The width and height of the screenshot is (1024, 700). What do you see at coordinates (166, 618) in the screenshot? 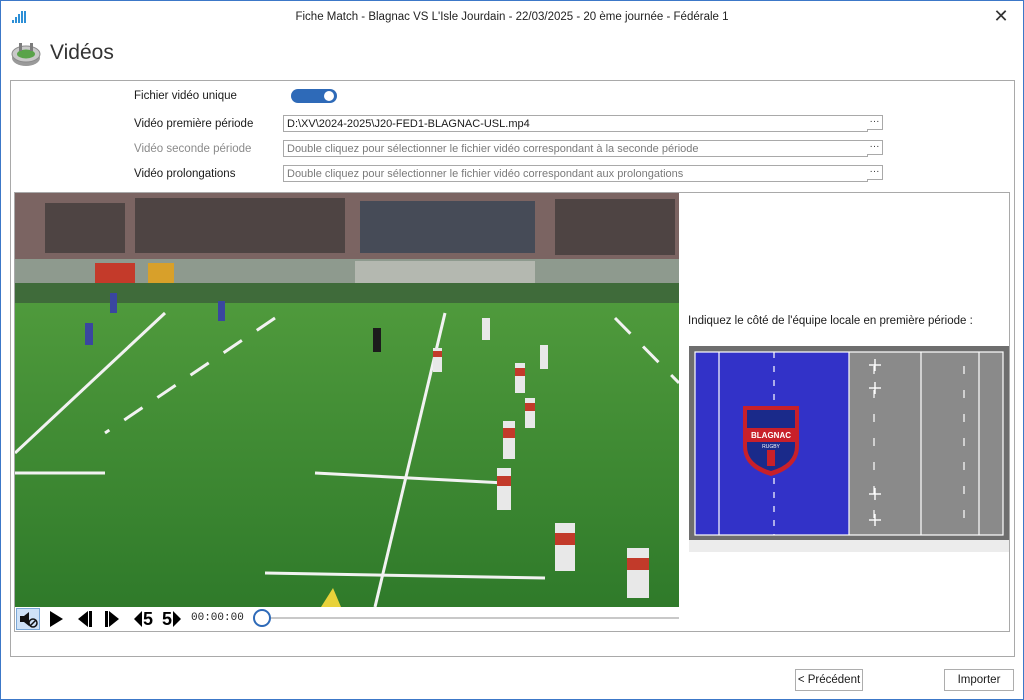
I see `forward-5s-label: 5` at bounding box center [166, 618].